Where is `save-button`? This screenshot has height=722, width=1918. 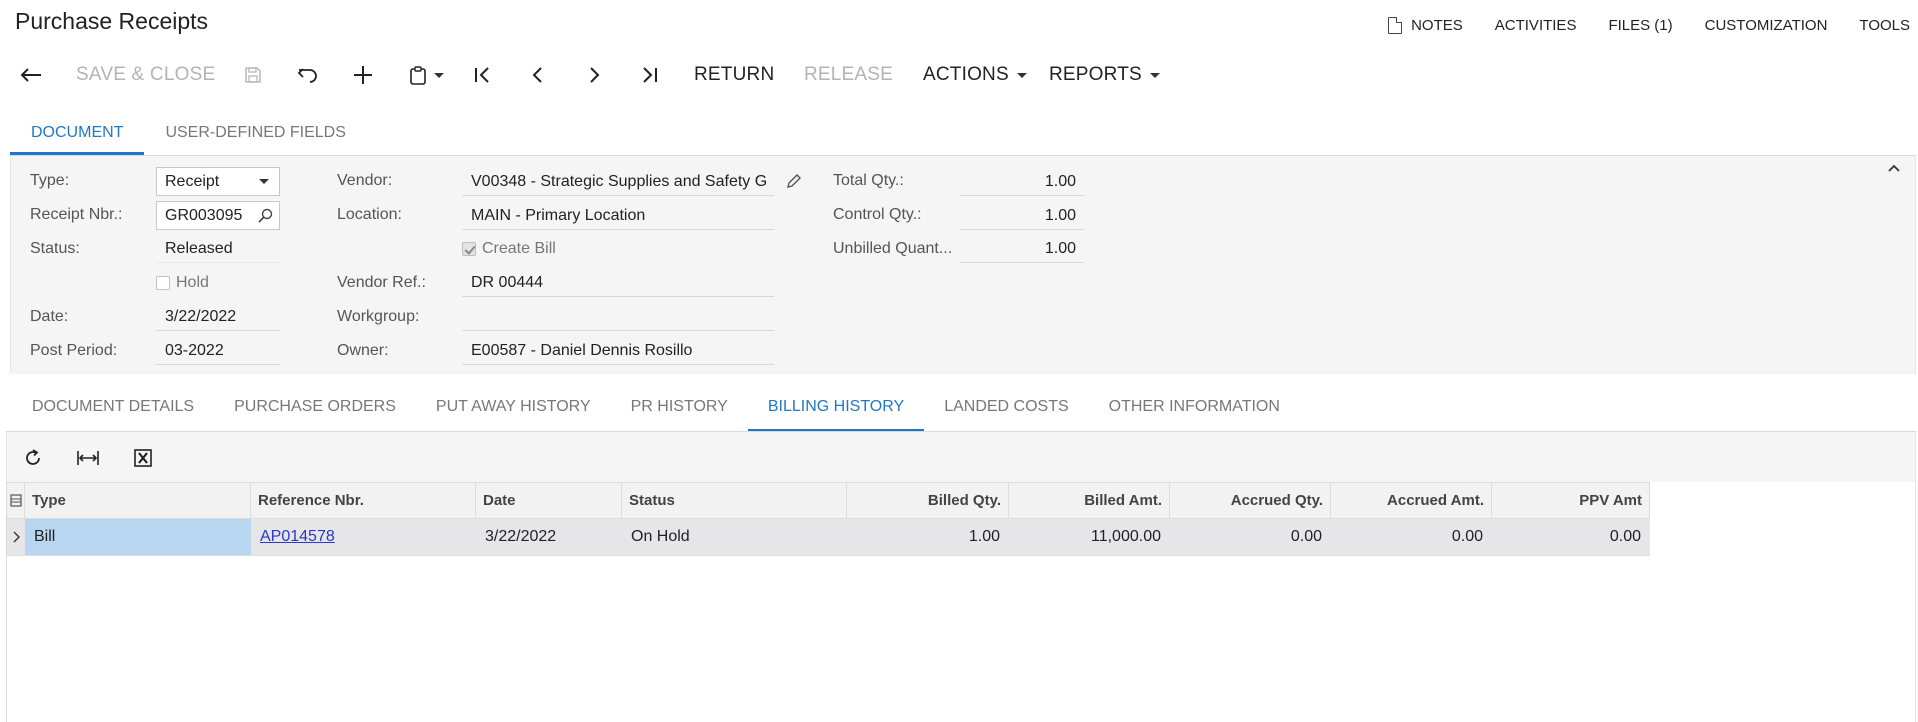 save-button is located at coordinates (253, 75).